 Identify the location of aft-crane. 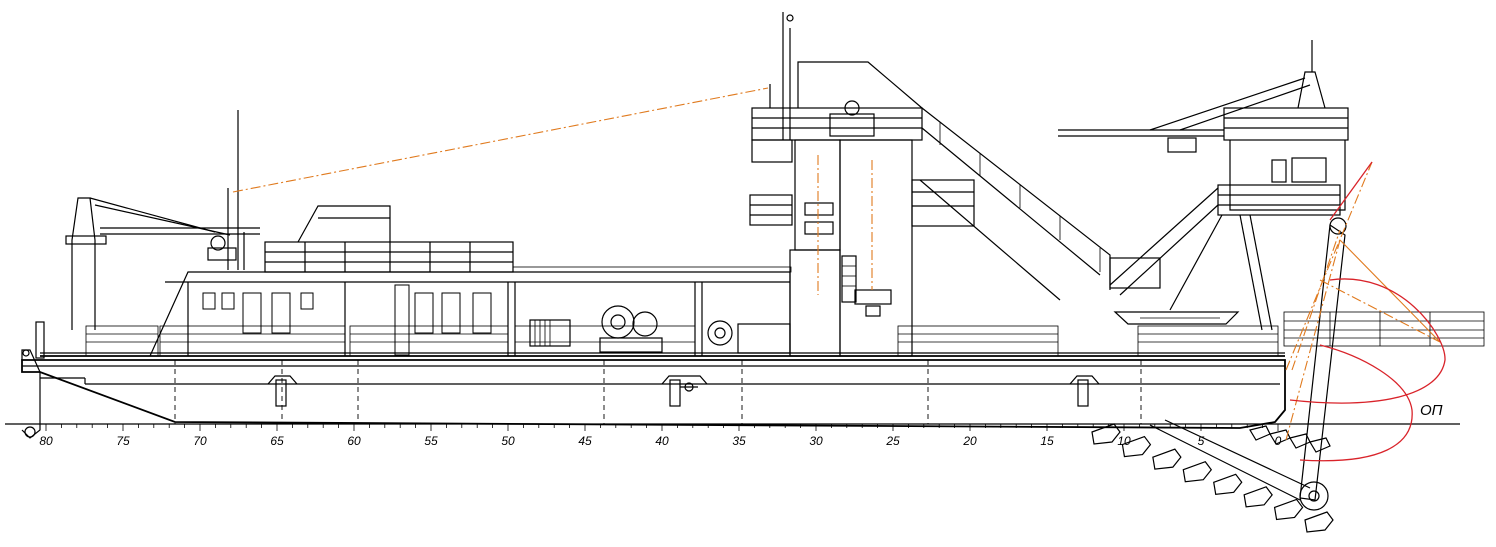
(162, 220).